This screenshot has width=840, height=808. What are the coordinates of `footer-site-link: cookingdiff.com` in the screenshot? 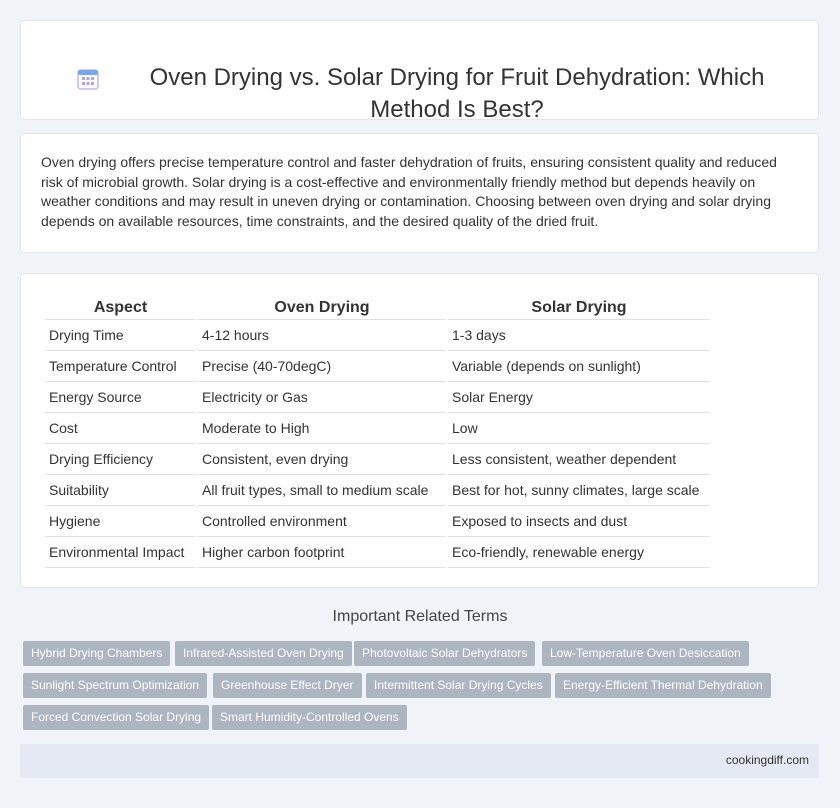 It's located at (767, 760).